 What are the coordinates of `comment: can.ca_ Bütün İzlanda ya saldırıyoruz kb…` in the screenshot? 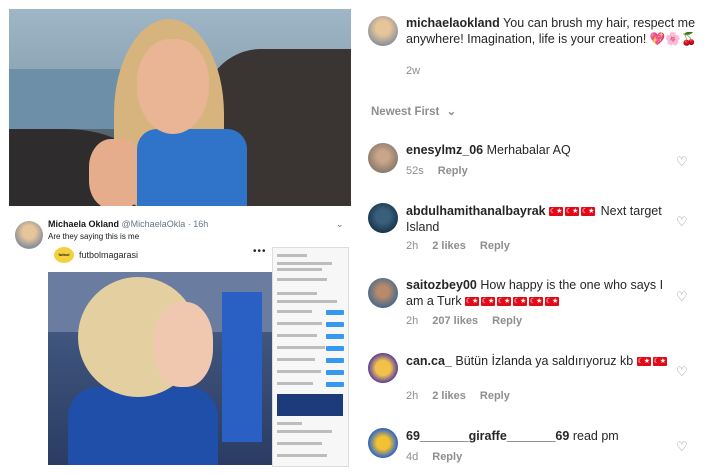 It's located at (541, 361).